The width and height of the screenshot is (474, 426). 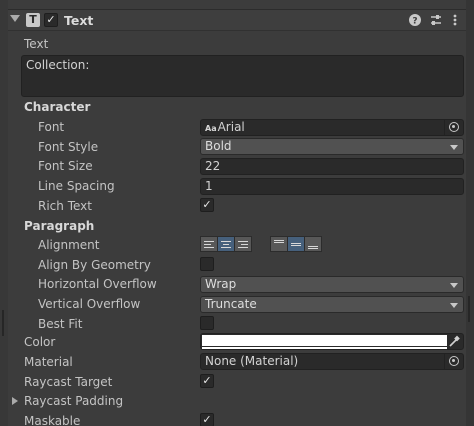 What do you see at coordinates (51, 20) in the screenshot?
I see `component-enabled-checkbox: ✓` at bounding box center [51, 20].